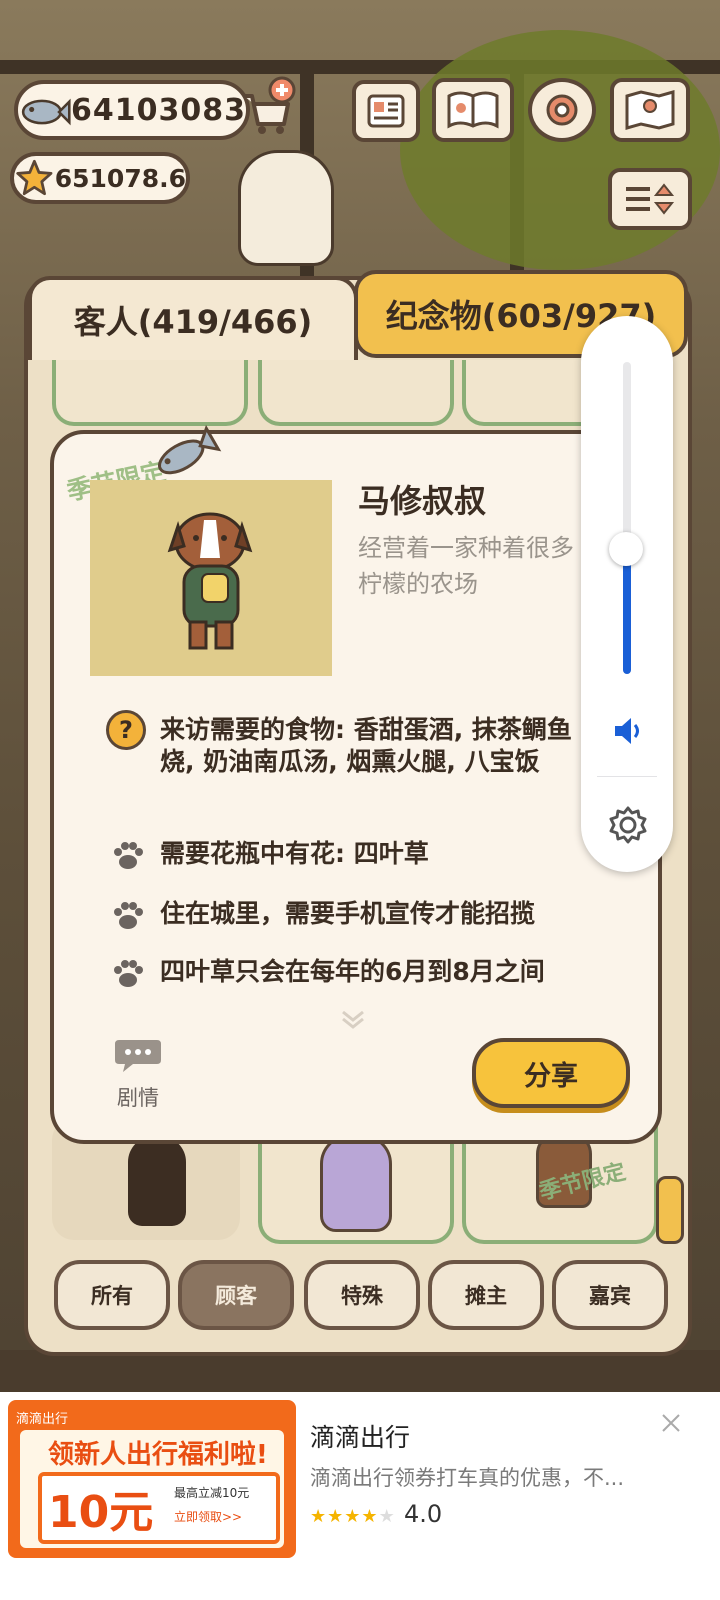 The height and width of the screenshot is (1600, 720). Describe the element at coordinates (366, 745) in the screenshot. I see `food-requirement: 来访需要的食物: 香甜蛋酒, 抹茶鲷鱼烧, 奶油南瓜汤, 烟熏火腿, 八宝饭` at that location.